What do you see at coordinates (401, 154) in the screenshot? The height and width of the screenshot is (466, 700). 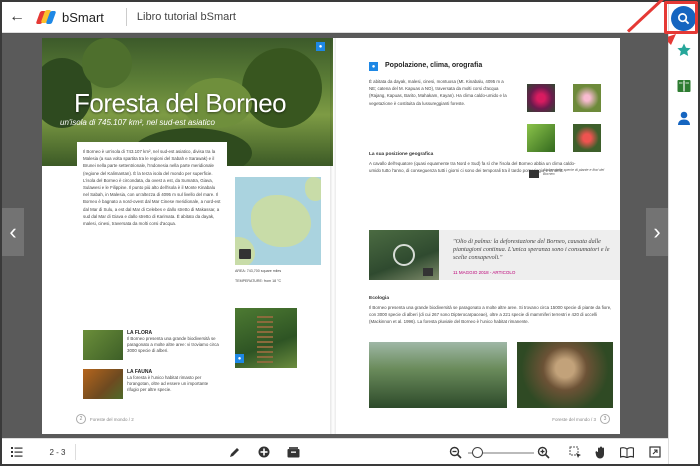 I see `subheading-position: La sua posizione geografica` at bounding box center [401, 154].